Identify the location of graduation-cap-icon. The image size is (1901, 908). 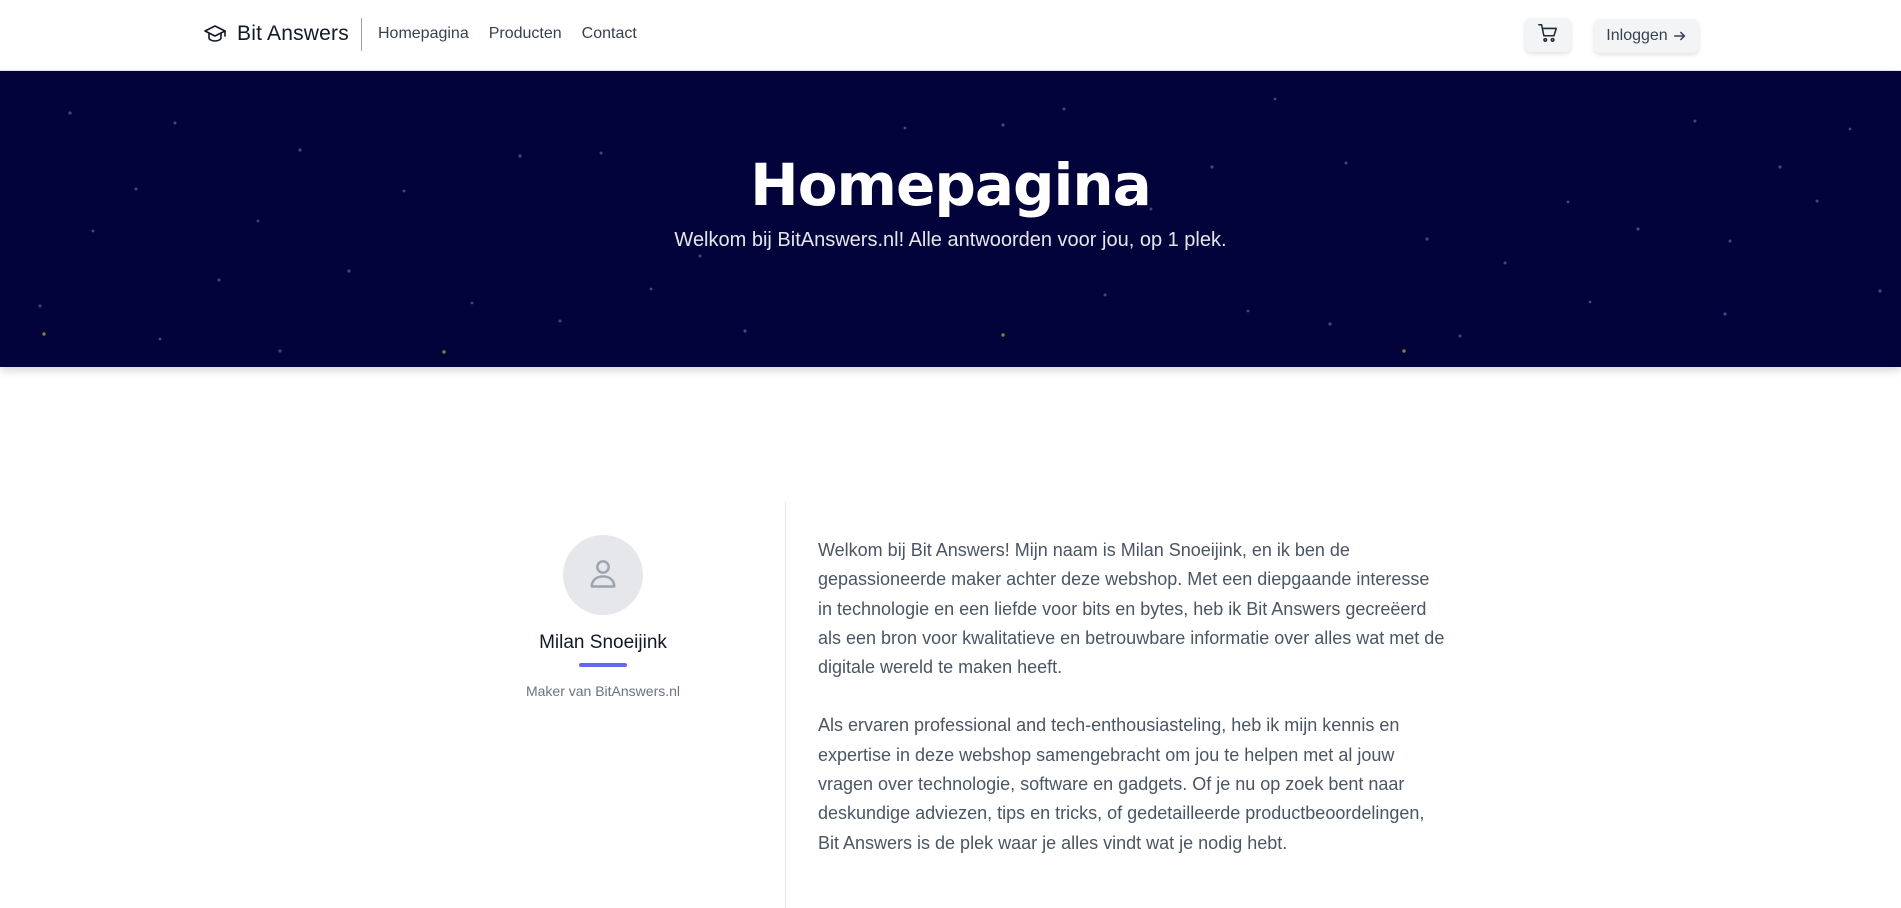
(215, 34).